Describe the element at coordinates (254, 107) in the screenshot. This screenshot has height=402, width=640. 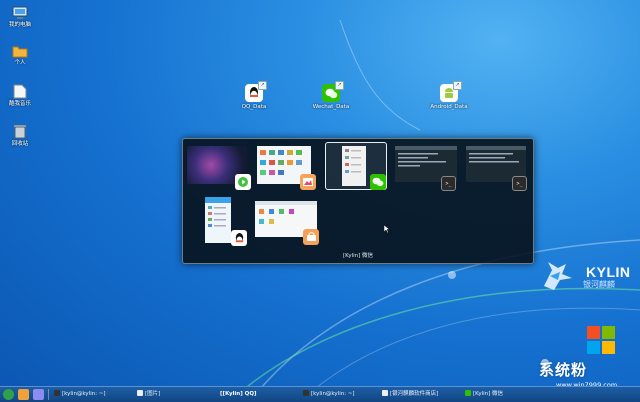
I see `desktop-icon-label: QQ_Data` at that location.